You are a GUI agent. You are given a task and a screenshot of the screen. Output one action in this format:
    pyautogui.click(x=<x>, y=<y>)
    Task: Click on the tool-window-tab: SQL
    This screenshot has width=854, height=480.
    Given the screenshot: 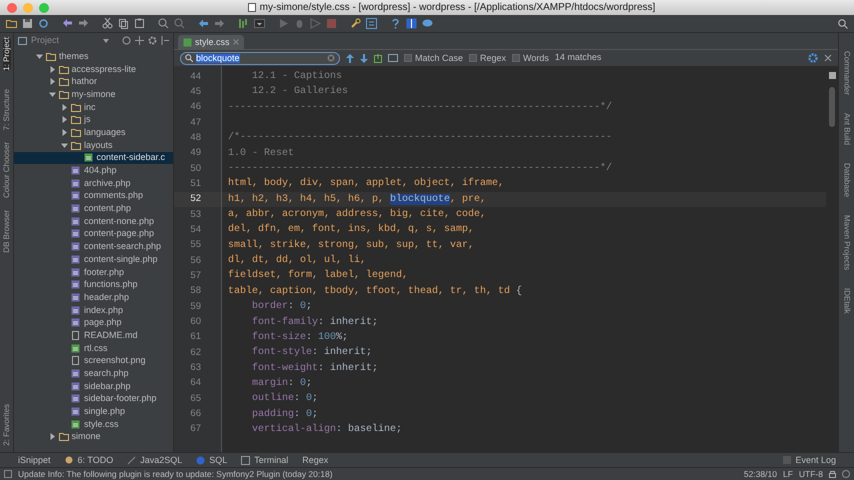 What is the action you would take?
    pyautogui.click(x=212, y=460)
    